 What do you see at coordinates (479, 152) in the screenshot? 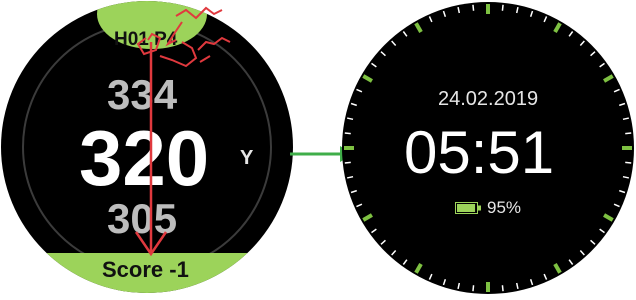
I see `time-label: 05:51` at bounding box center [479, 152].